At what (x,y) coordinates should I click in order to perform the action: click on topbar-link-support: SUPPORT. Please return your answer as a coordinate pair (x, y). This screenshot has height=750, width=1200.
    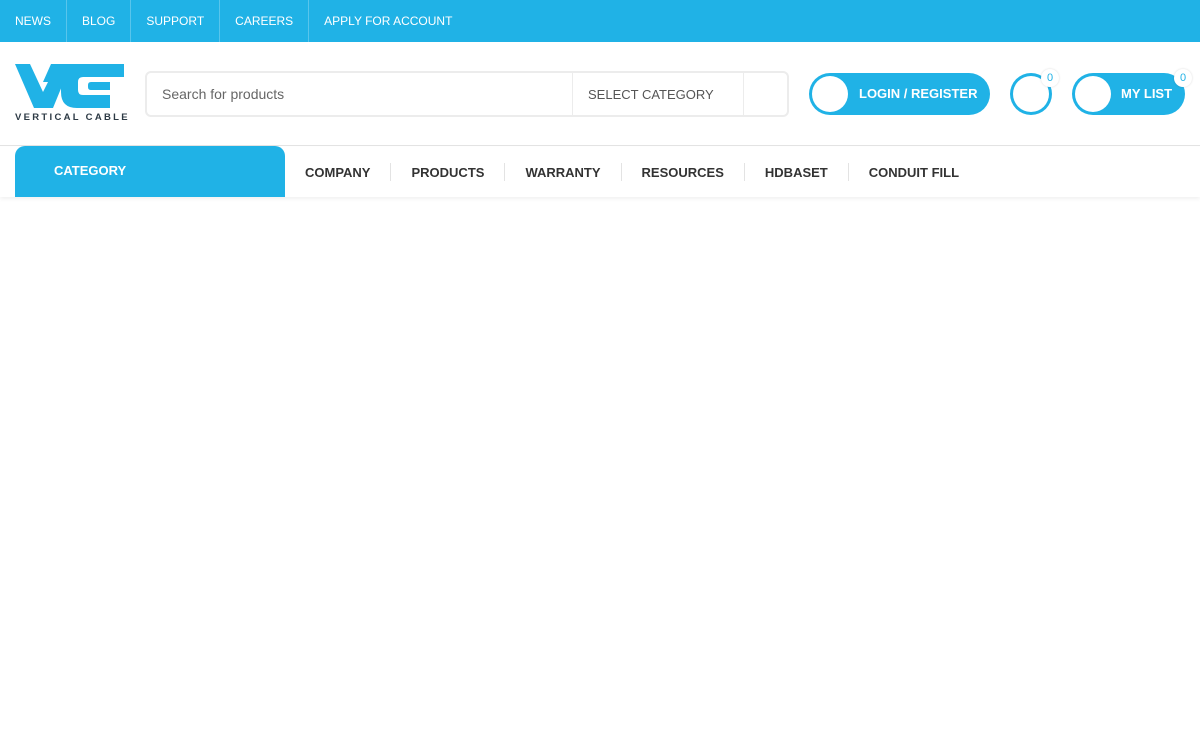
    Looking at the image, I should click on (176, 21).